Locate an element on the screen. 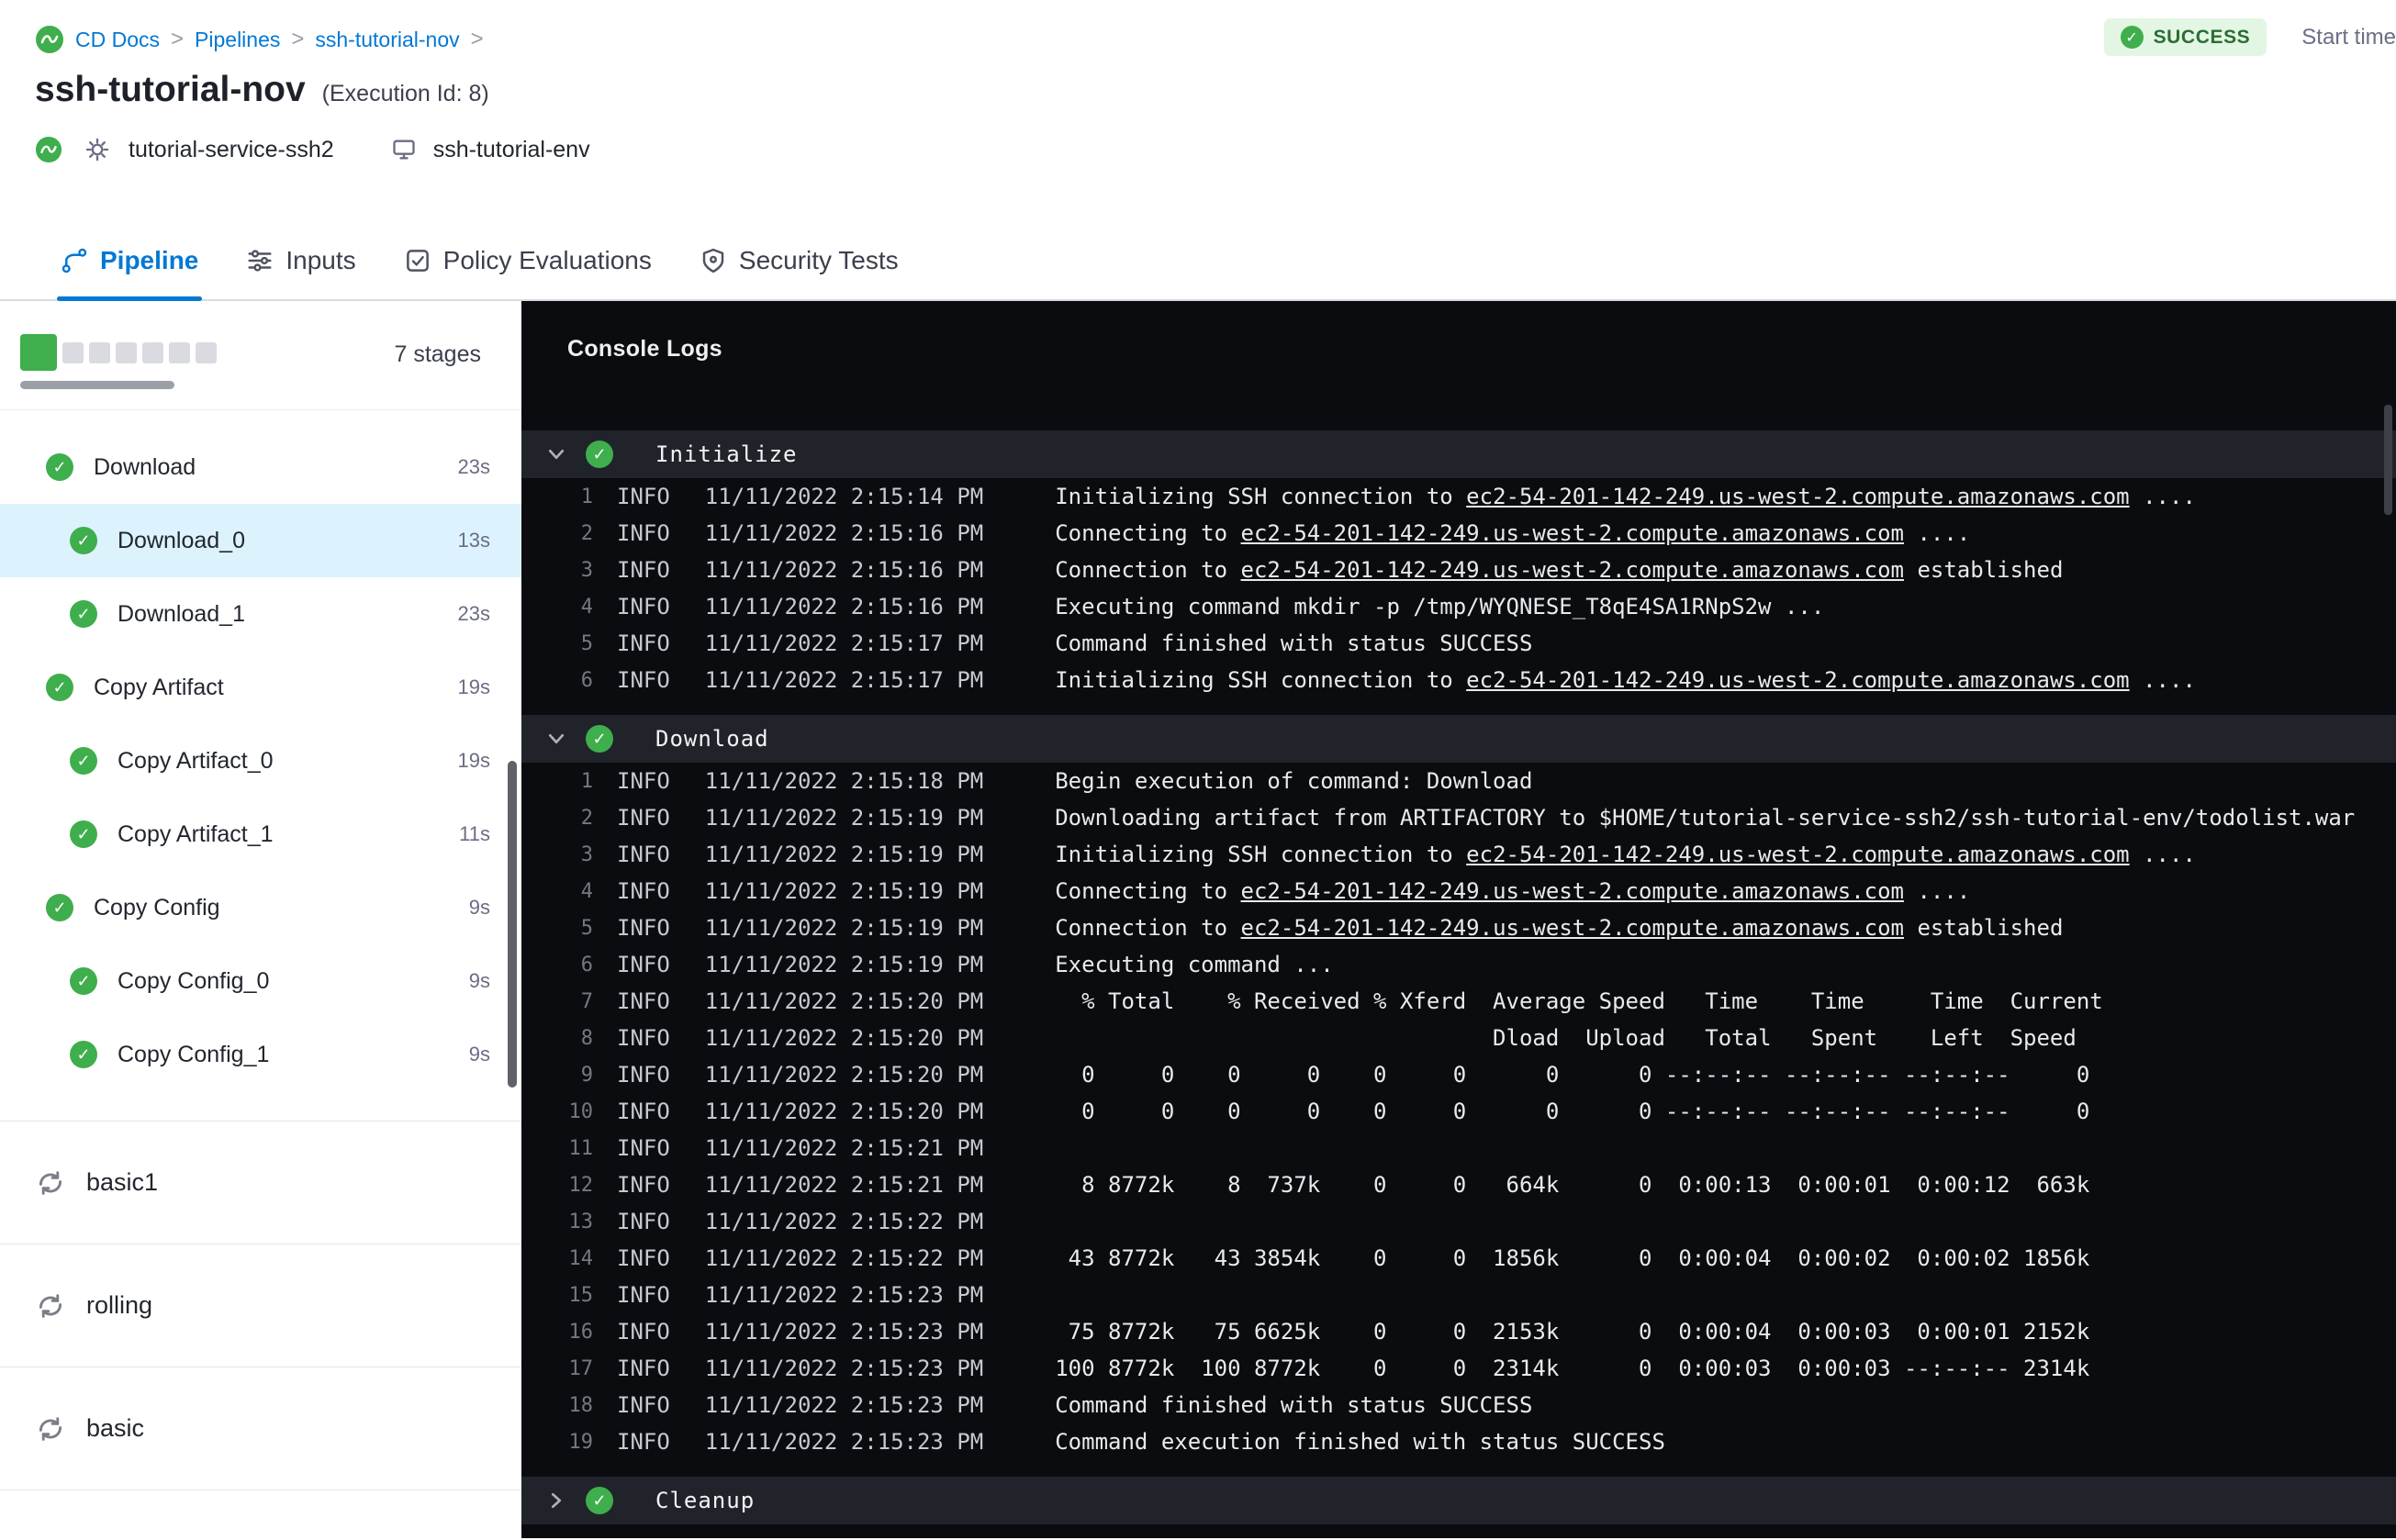 This screenshot has height=1540, width=2396. log-timestamp: 11/11/2022 2:15:16 PM is located at coordinates (844, 533).